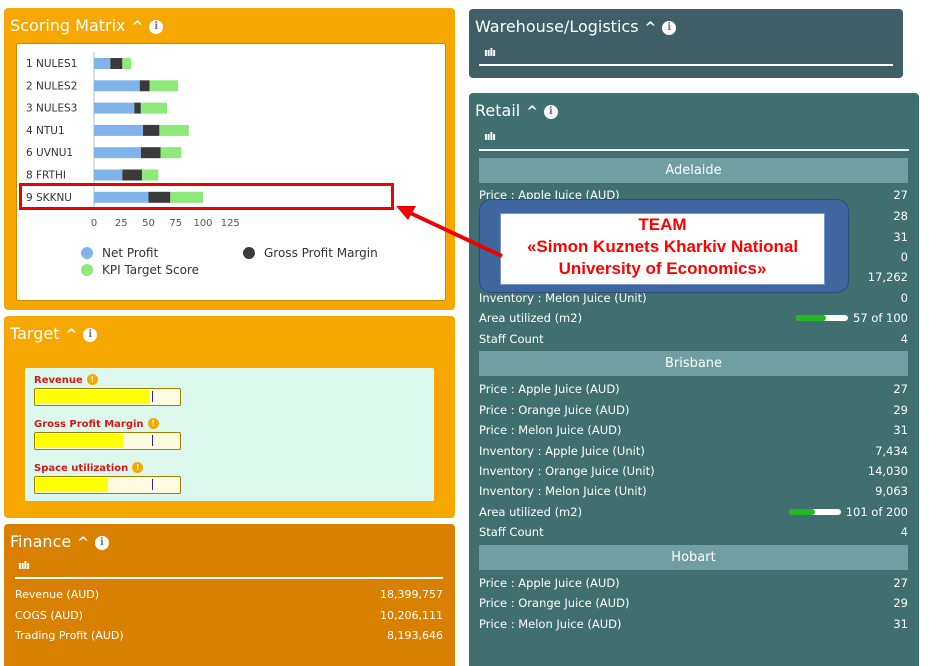 Image resolution: width=930 pixels, height=666 pixels. I want to click on retail-row-area: Area utilized (m2) 57 of 100, so click(693, 318).